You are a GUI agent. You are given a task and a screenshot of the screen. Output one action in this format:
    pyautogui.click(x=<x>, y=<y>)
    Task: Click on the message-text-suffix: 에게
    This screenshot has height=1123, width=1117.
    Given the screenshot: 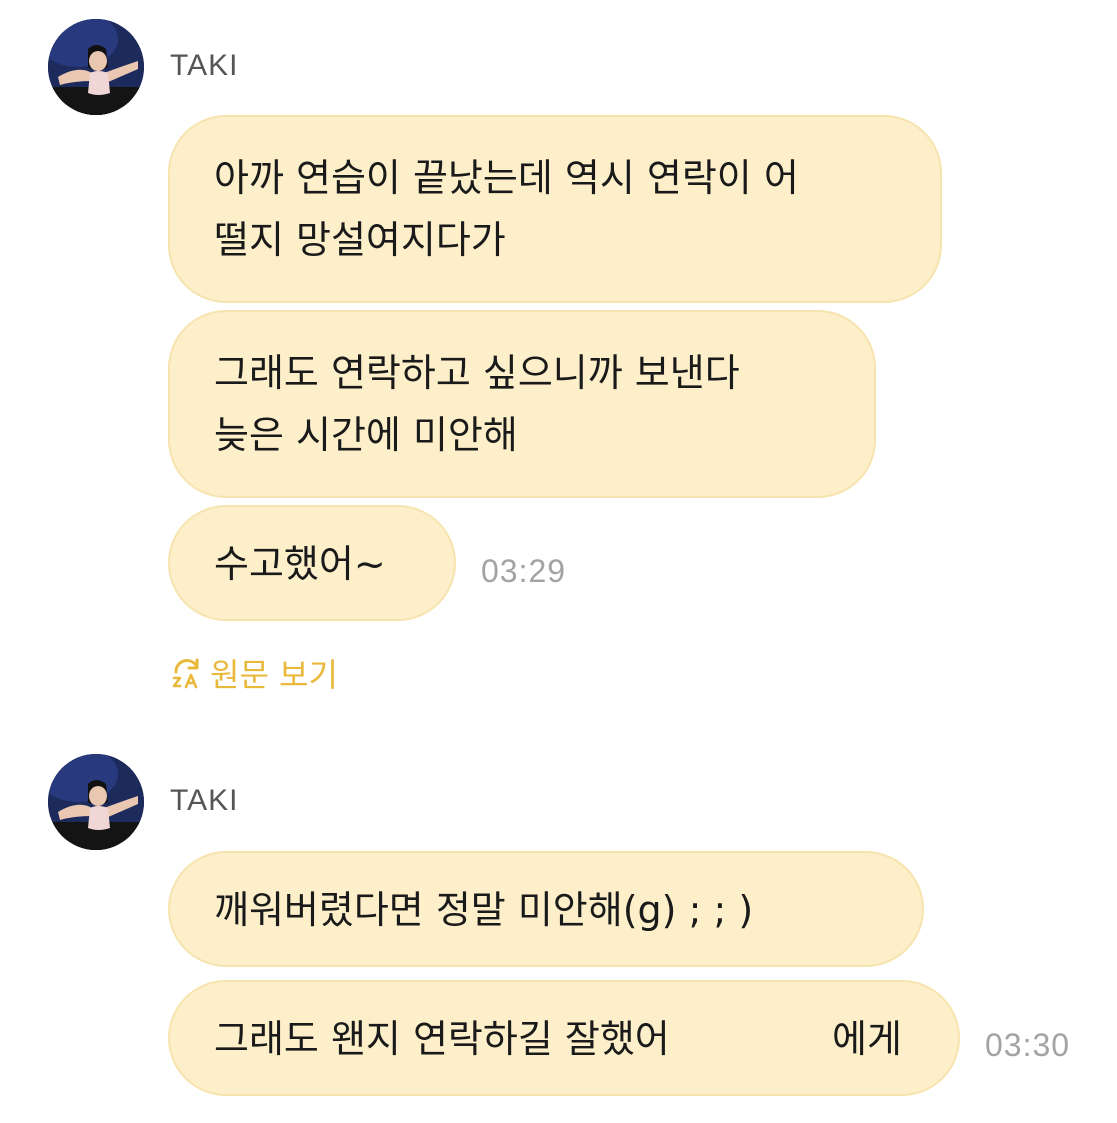 What is the action you would take?
    pyautogui.click(x=867, y=1039)
    